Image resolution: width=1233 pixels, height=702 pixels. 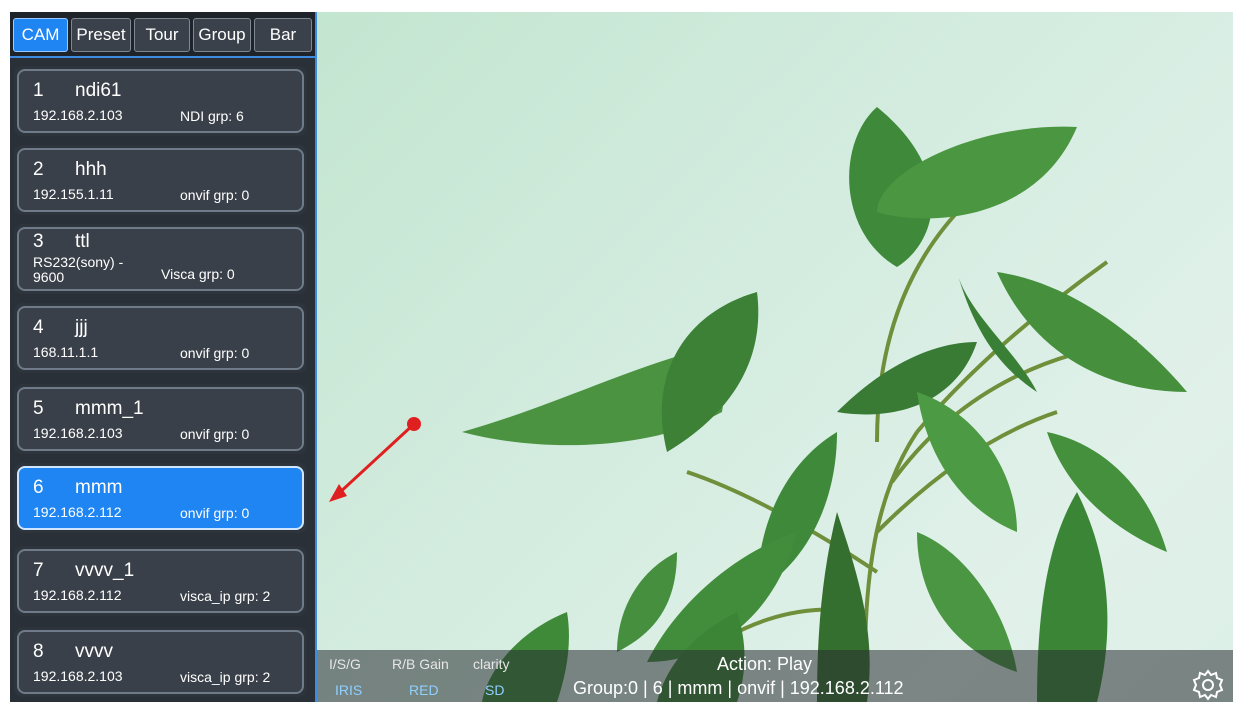 What do you see at coordinates (1208, 685) in the screenshot?
I see `gear-icon` at bounding box center [1208, 685].